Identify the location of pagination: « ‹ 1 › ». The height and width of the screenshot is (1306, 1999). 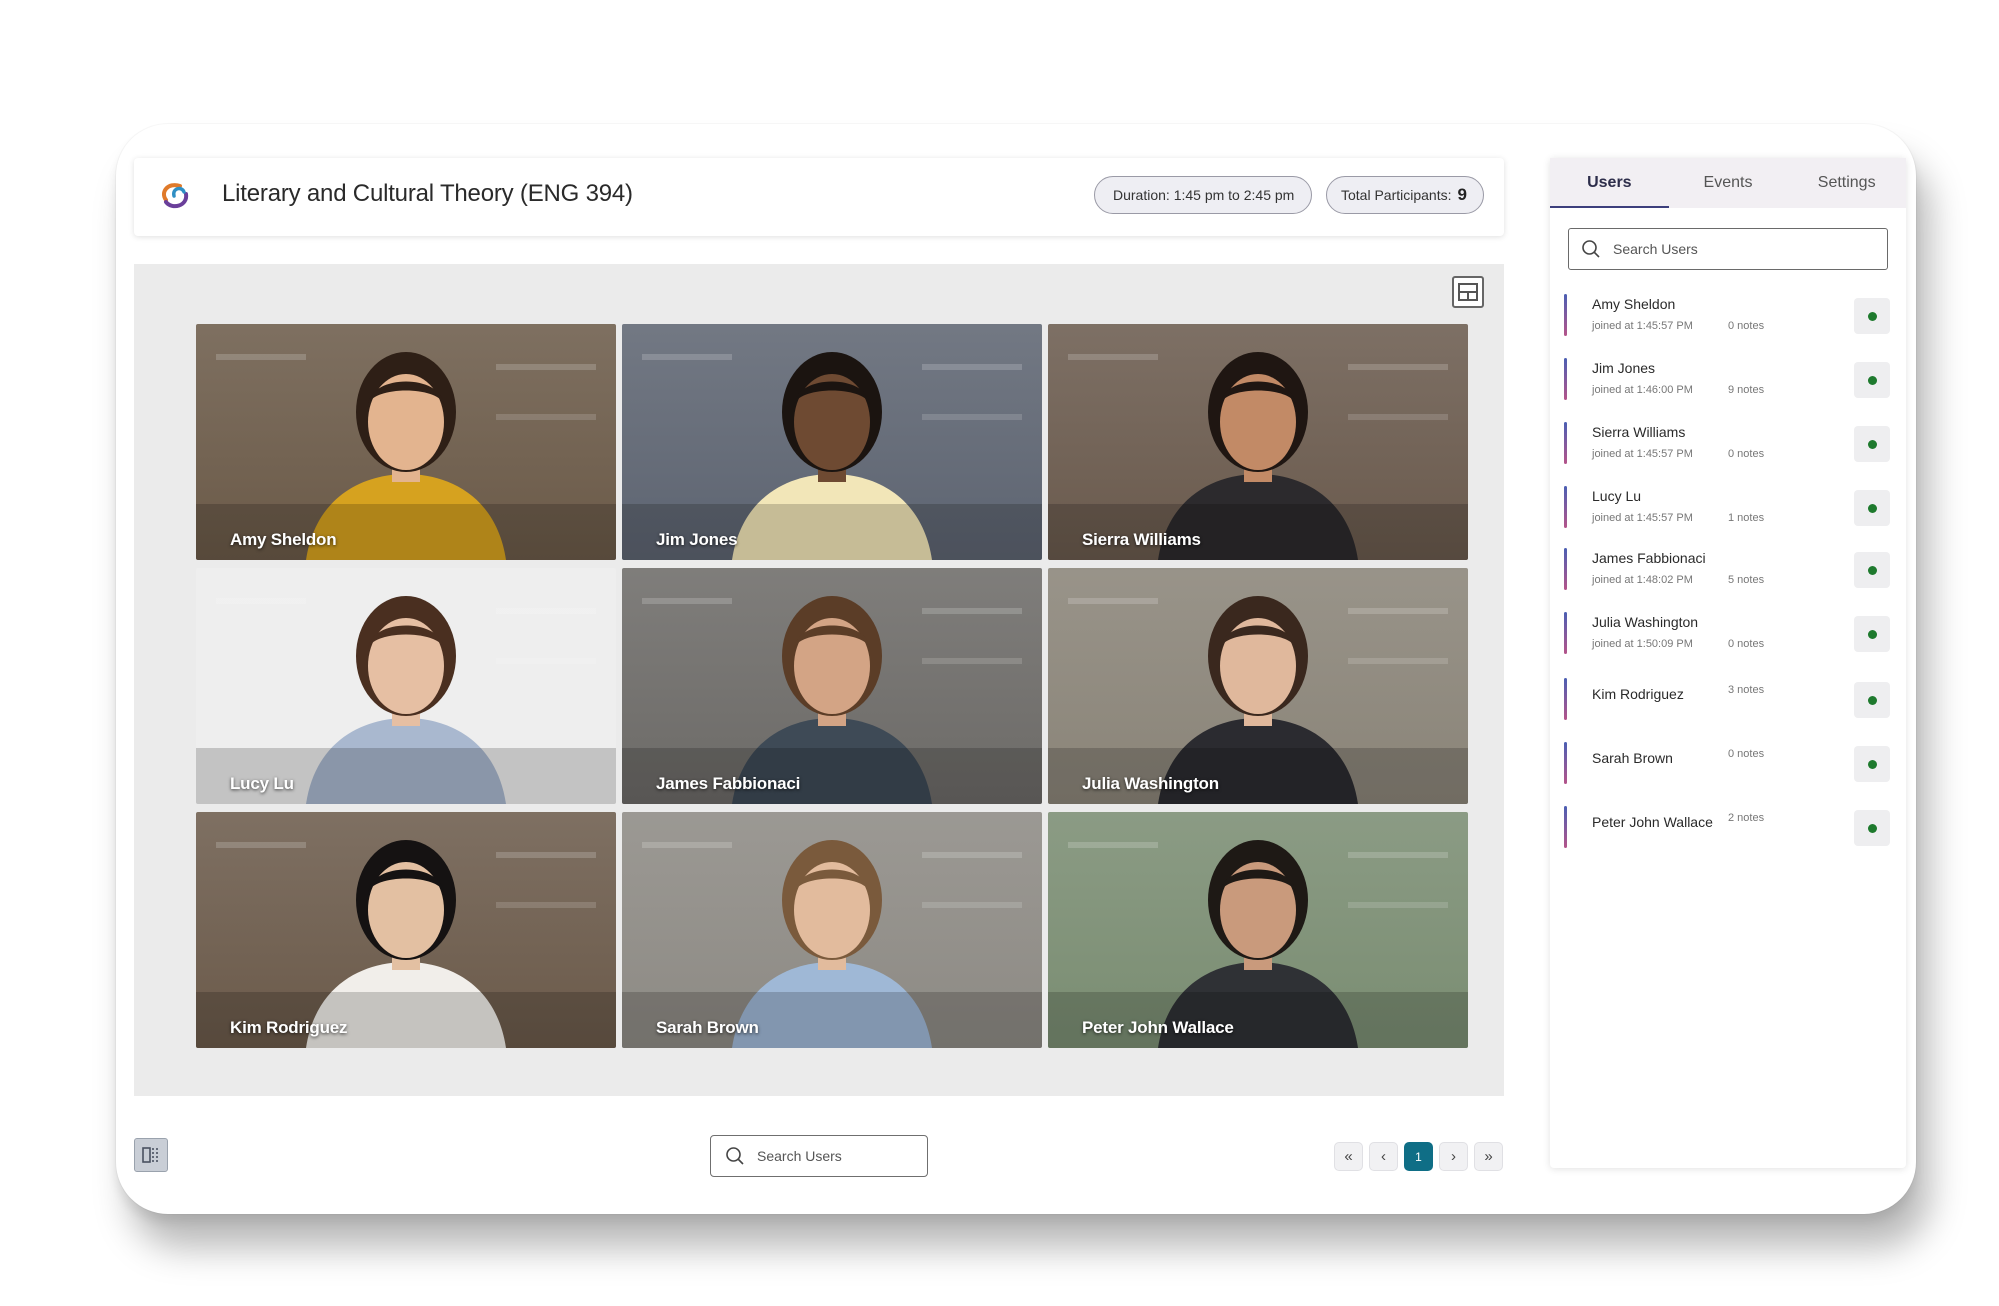
(1418, 1156).